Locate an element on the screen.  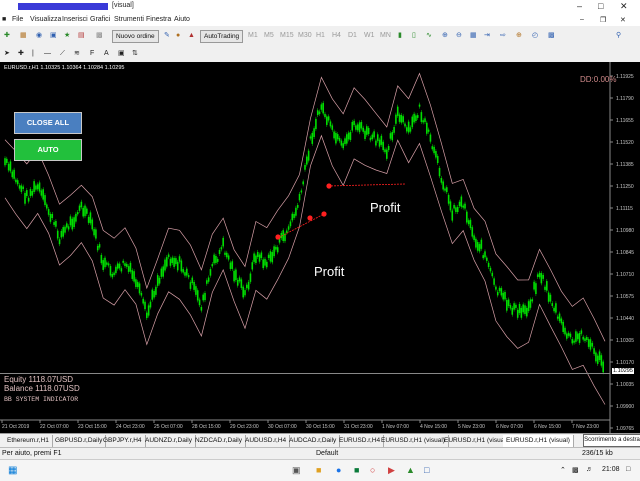
tab-nzdcad-daily: NZDCAD.r,Daily is located at coordinates (219, 441).